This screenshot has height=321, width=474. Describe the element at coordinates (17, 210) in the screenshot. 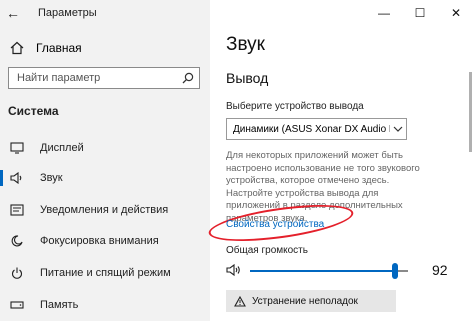

I see `notifications-icon` at that location.